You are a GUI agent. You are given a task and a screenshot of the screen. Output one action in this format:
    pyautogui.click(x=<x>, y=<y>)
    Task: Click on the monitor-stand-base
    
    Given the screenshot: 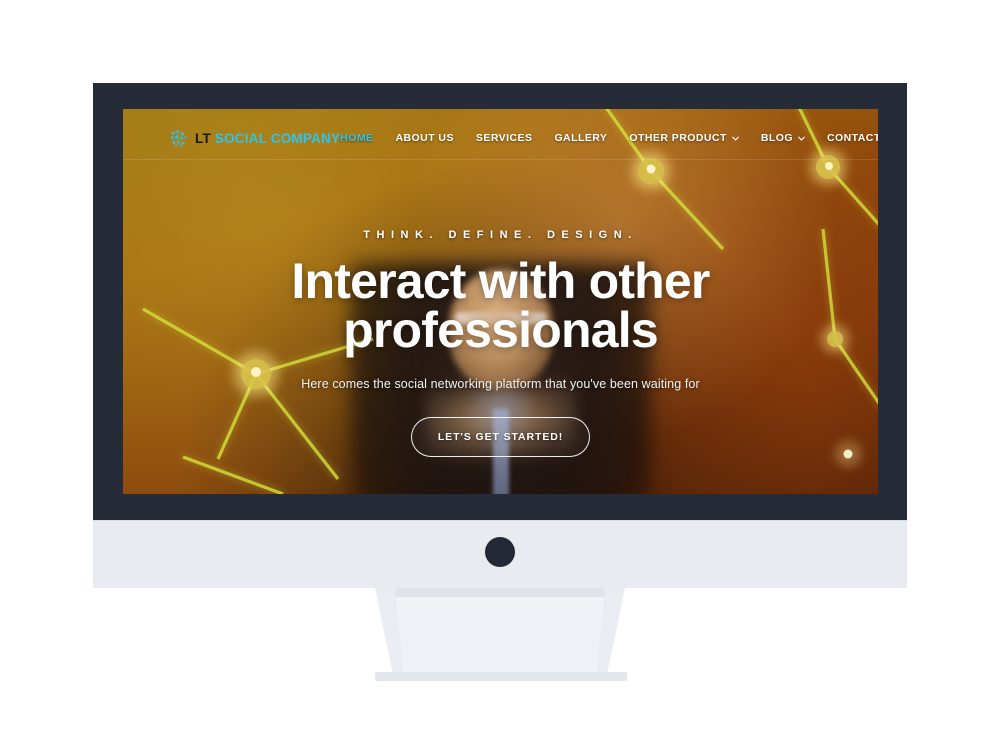 What is the action you would take?
    pyautogui.click(x=501, y=676)
    